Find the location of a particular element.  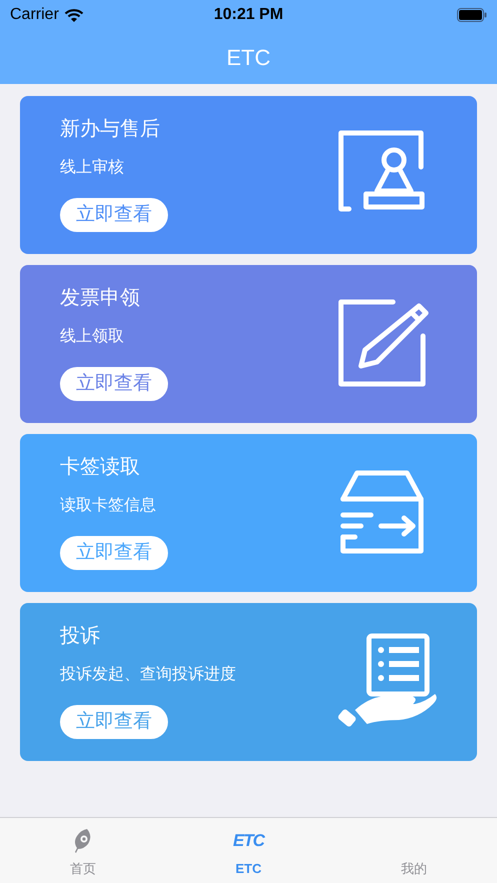

tab-item: 首页 is located at coordinates (83, 868).